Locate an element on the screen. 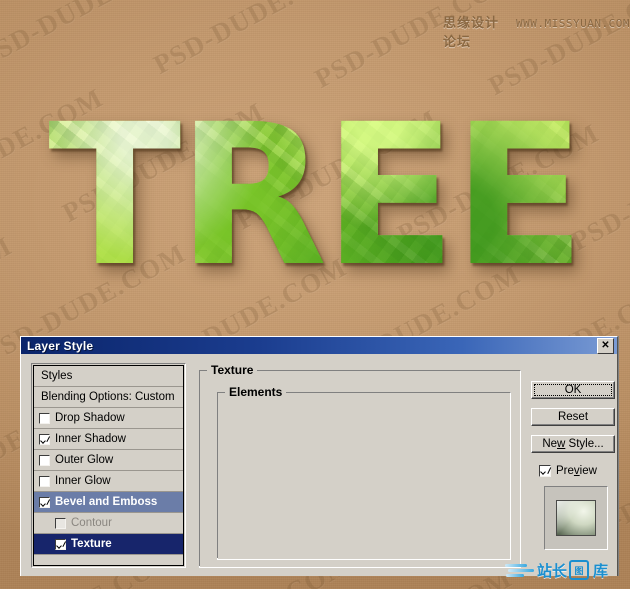 This screenshot has height=589, width=630. sidebar-item-outer-glow: Outer Glow is located at coordinates (108, 460).